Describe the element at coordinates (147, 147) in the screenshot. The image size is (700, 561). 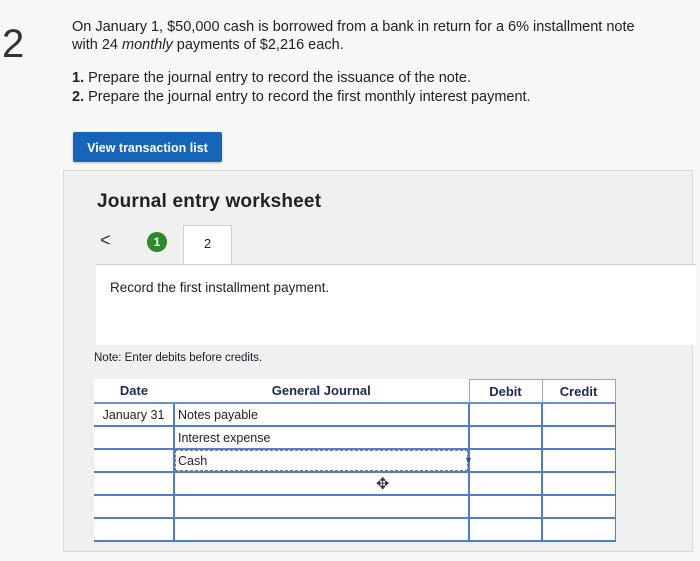
I see `view-transaction-list-button: View transaction list` at that location.